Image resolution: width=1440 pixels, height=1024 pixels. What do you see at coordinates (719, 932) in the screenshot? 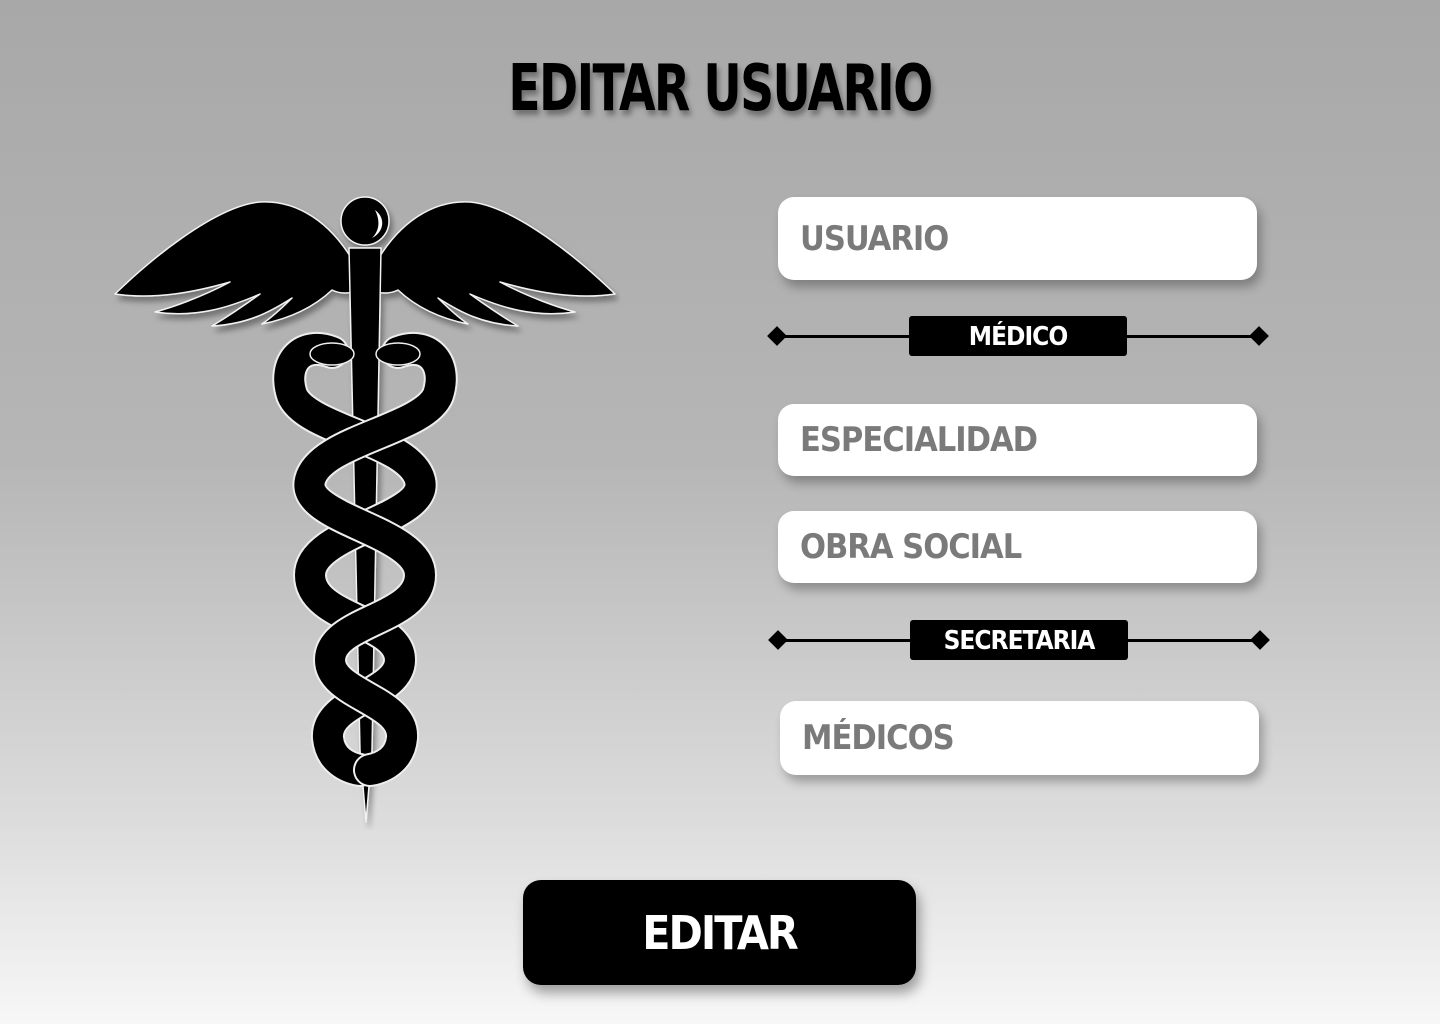
I see `editar-button: EDITAR` at bounding box center [719, 932].